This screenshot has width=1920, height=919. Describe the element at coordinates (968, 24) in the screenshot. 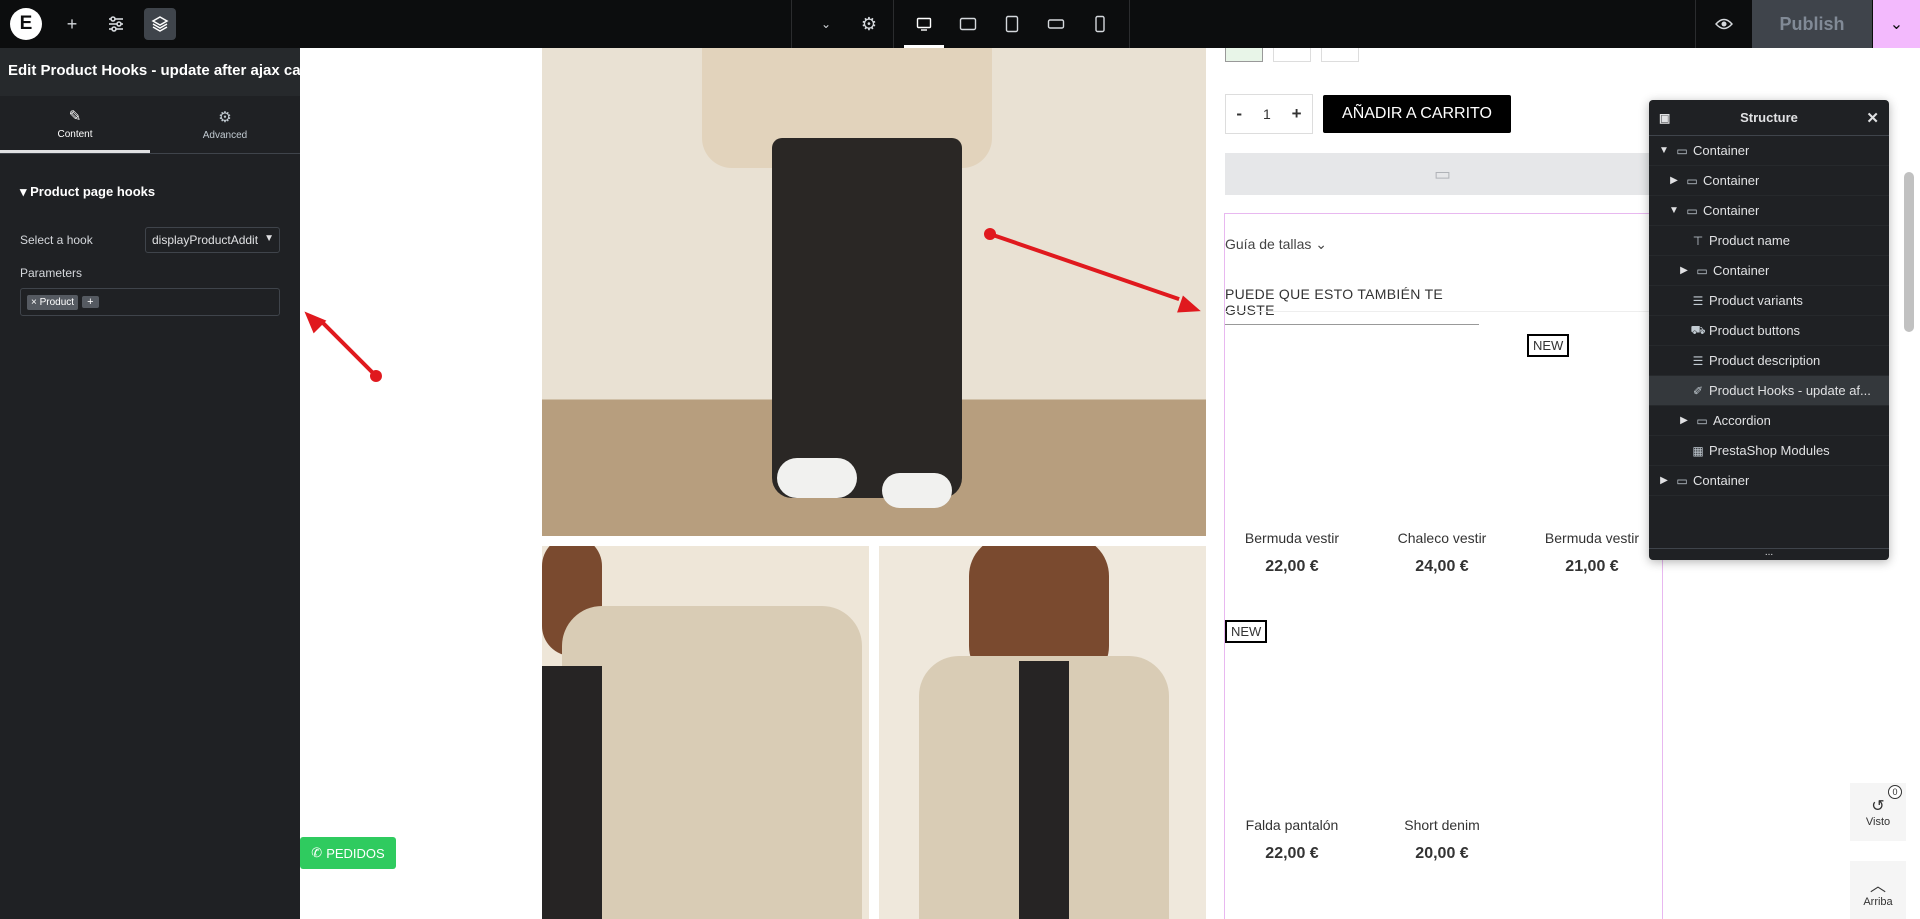

I see `device-tablet-landscape-button` at that location.